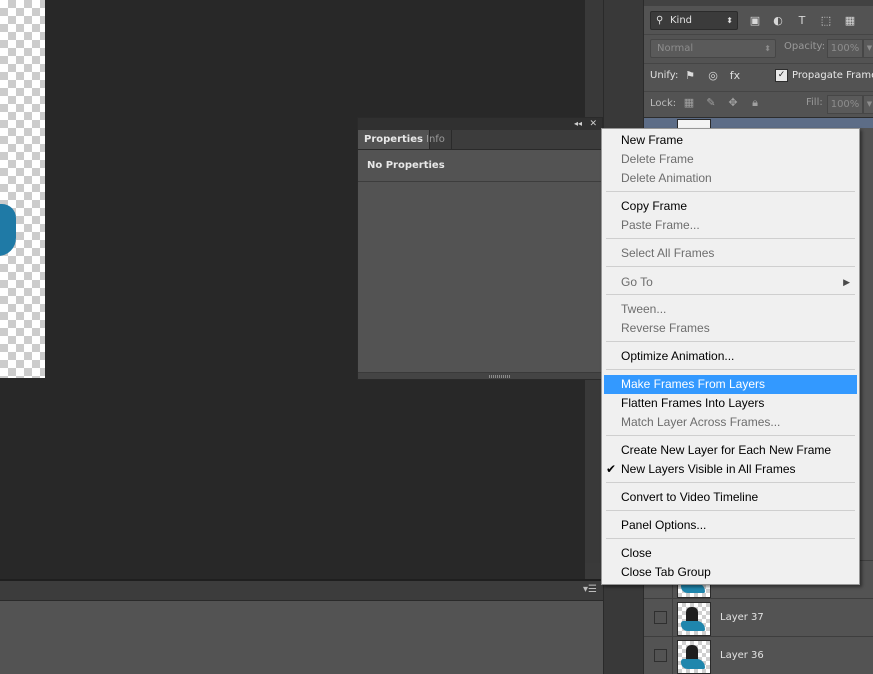  Describe the element at coordinates (666, 572) in the screenshot. I see `menu-item-label: Close Tab Group` at that location.